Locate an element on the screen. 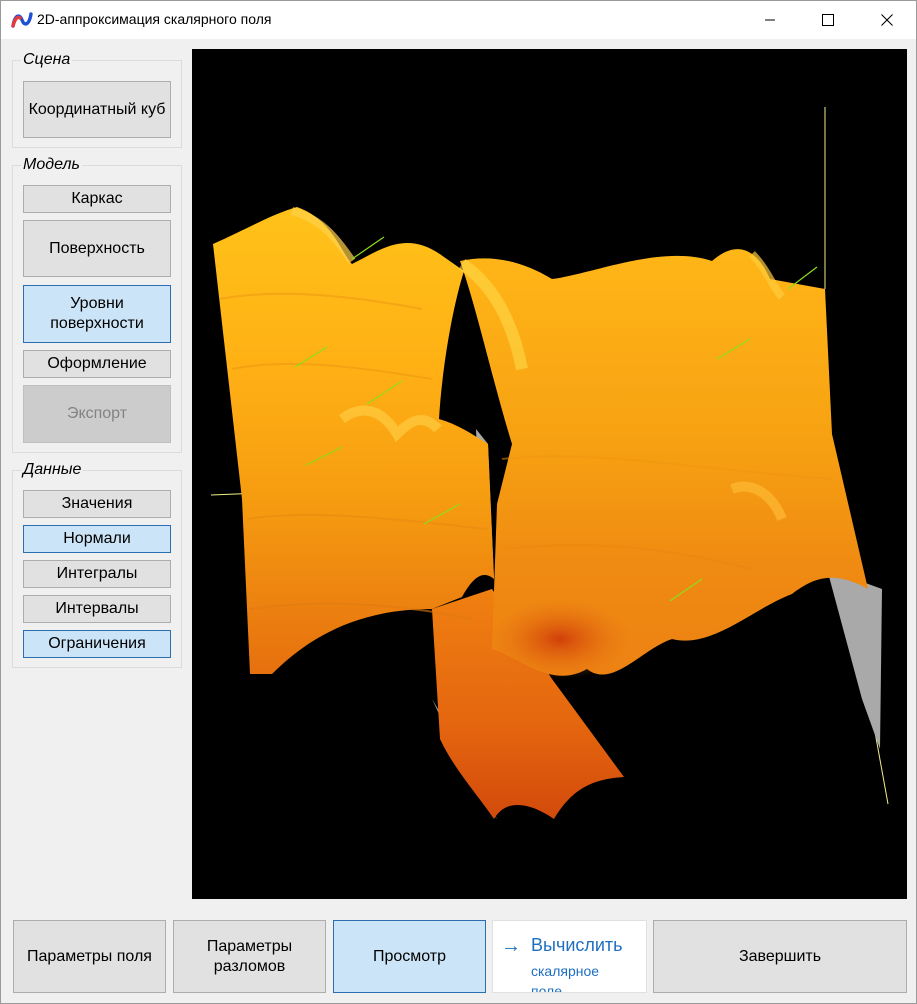  coordinate-cube-button: Координатный куб is located at coordinates (97, 109).